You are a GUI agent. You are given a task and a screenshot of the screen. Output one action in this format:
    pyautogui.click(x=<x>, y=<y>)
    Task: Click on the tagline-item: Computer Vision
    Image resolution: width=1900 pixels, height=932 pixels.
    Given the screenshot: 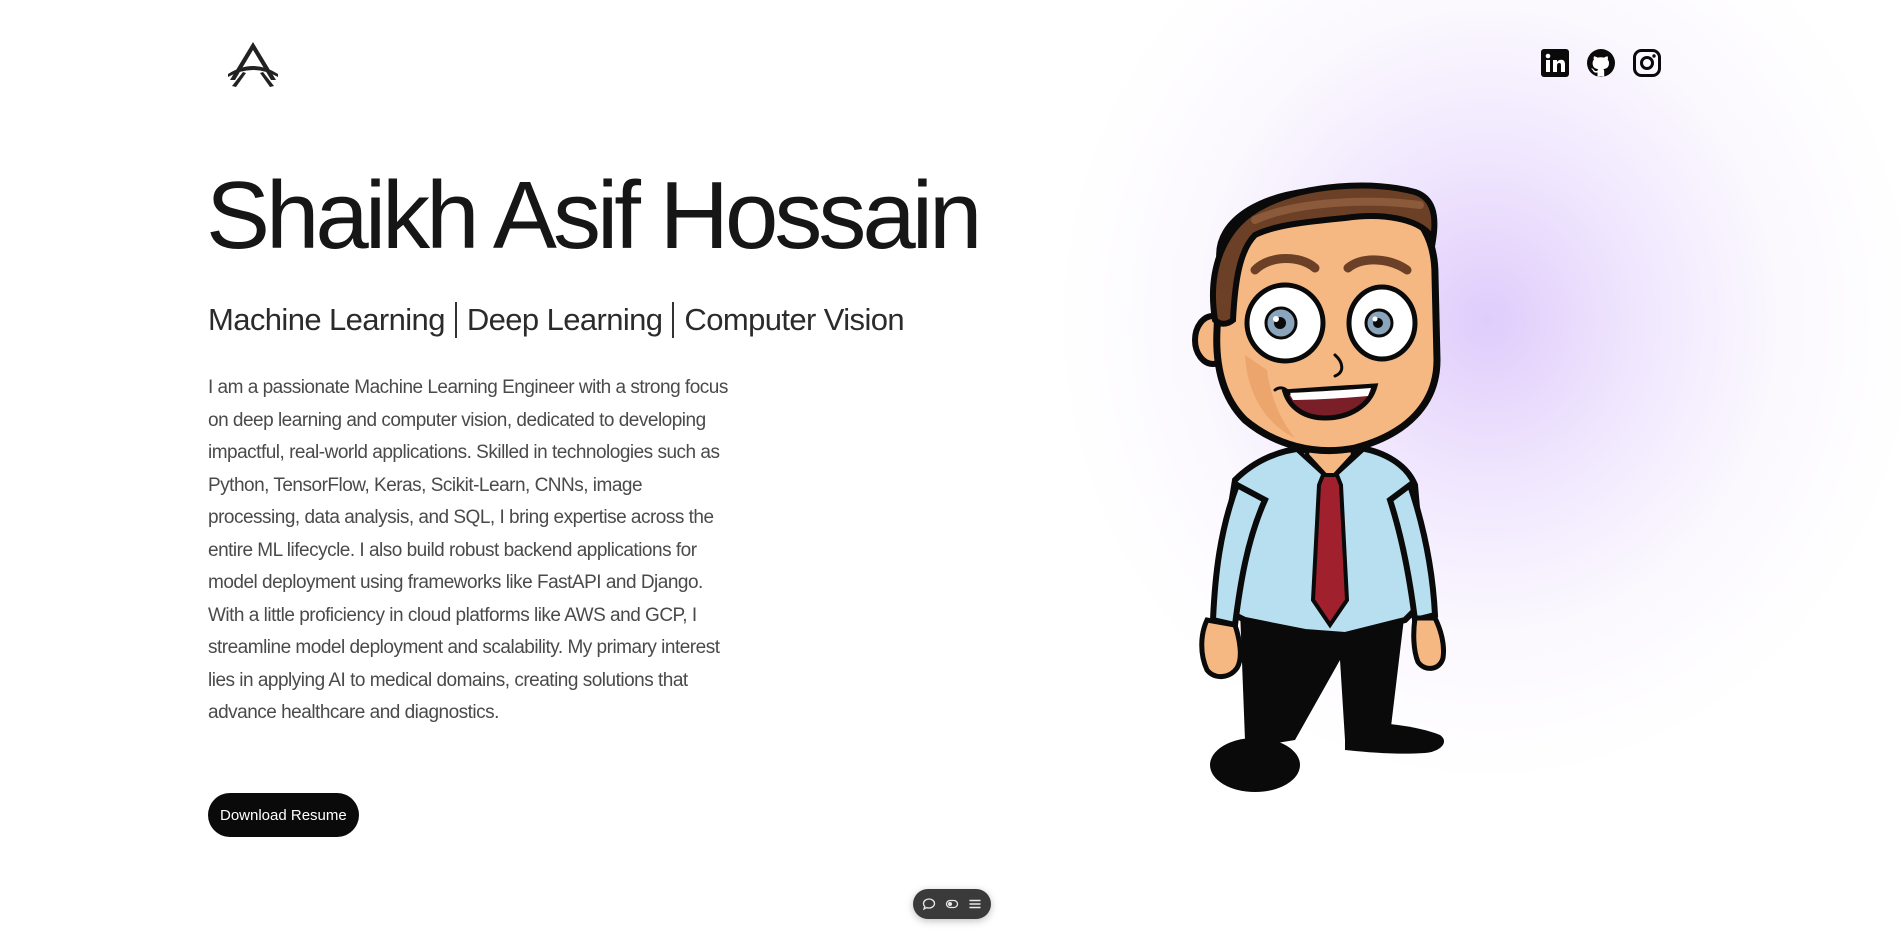 What is the action you would take?
    pyautogui.click(x=794, y=319)
    